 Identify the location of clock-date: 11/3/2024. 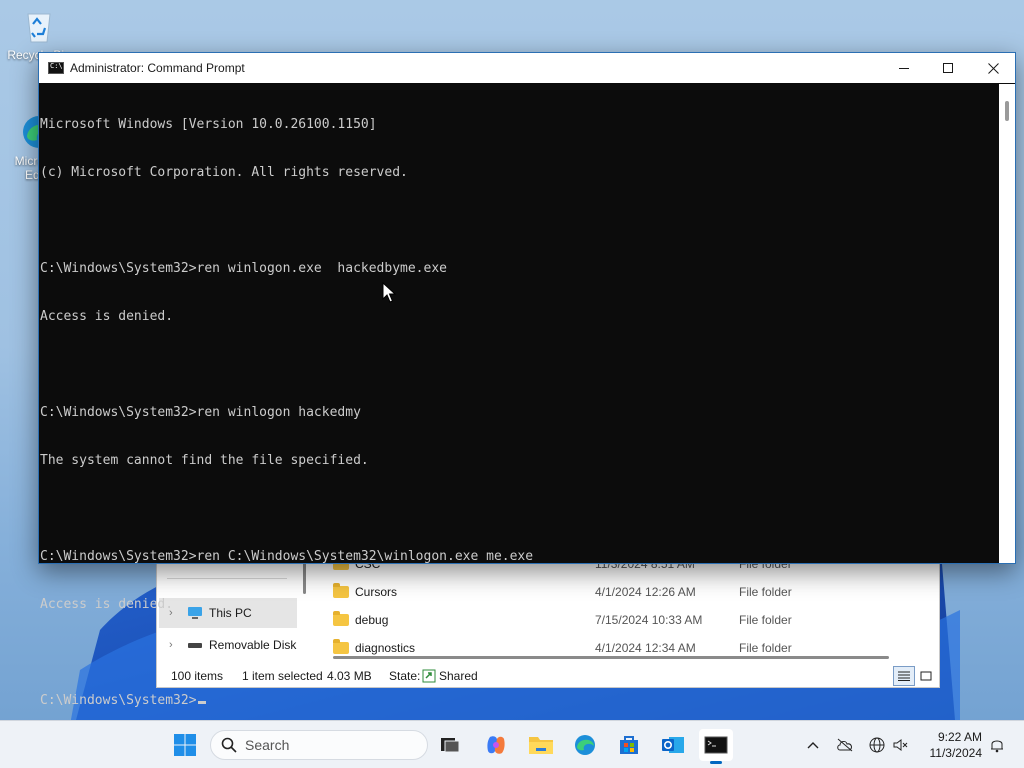
(956, 753).